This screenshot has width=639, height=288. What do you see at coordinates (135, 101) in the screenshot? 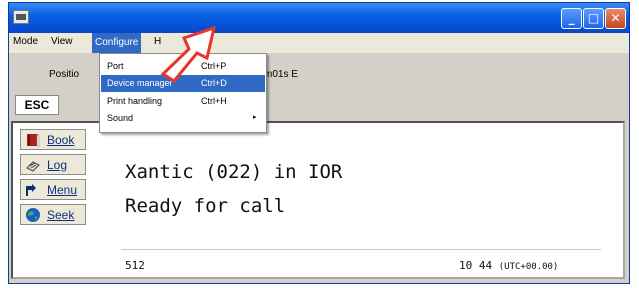
I see `print-handling-label: Print handling` at bounding box center [135, 101].